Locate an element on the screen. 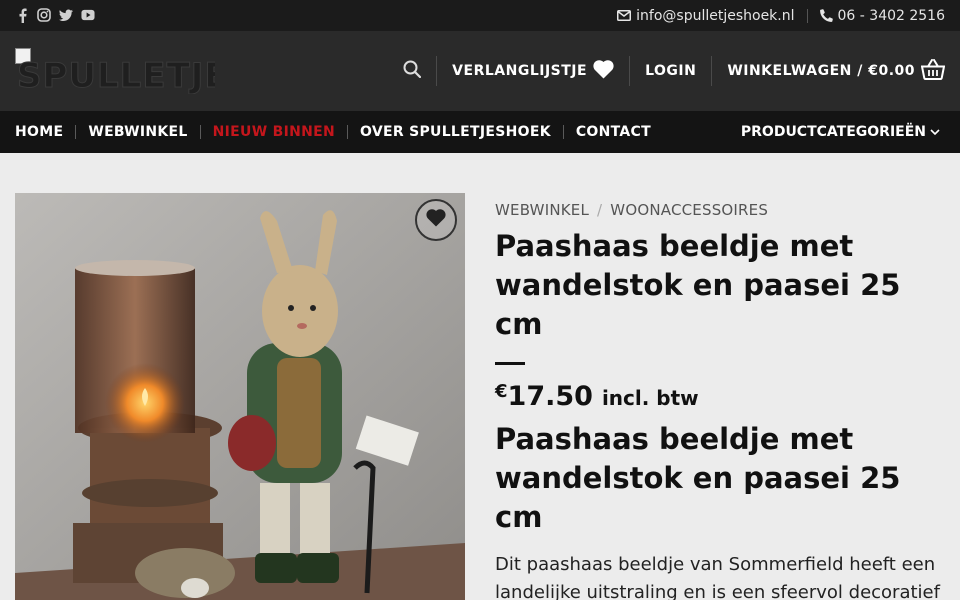 Image resolution: width=960 pixels, height=600 pixels. breadcrumb-webwinkel: WEBWINKEL is located at coordinates (542, 210).